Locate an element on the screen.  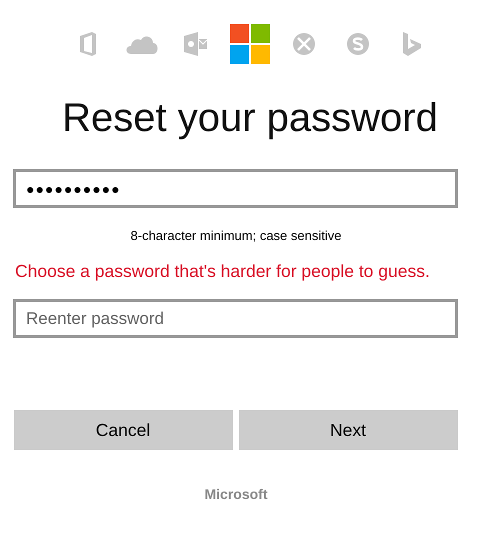
b-shape-icon is located at coordinates (412, 44).